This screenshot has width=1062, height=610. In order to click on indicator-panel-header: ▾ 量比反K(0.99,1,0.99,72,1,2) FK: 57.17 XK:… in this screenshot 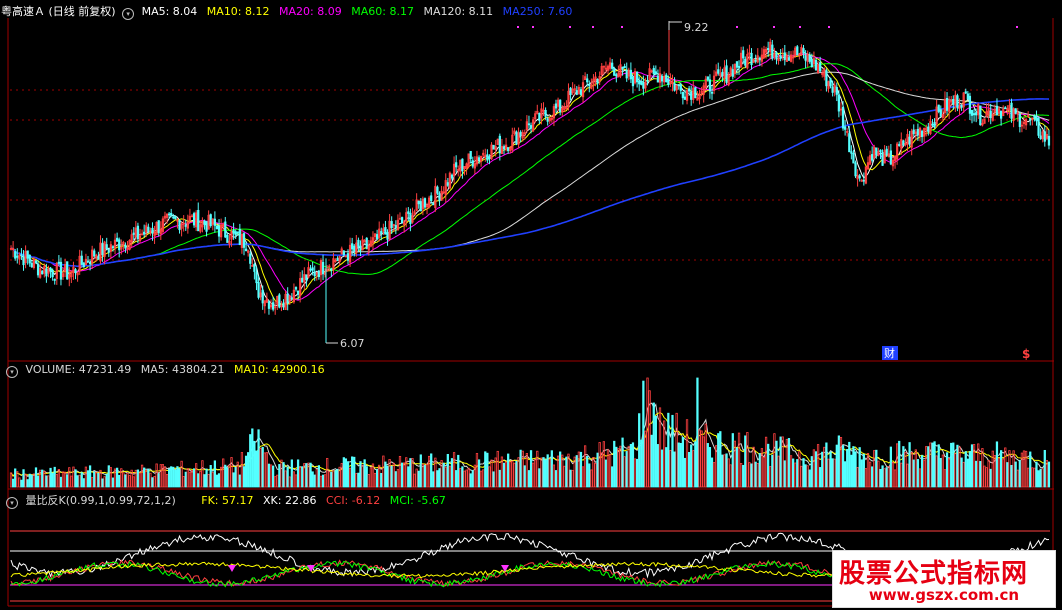, I will do `click(226, 500)`.